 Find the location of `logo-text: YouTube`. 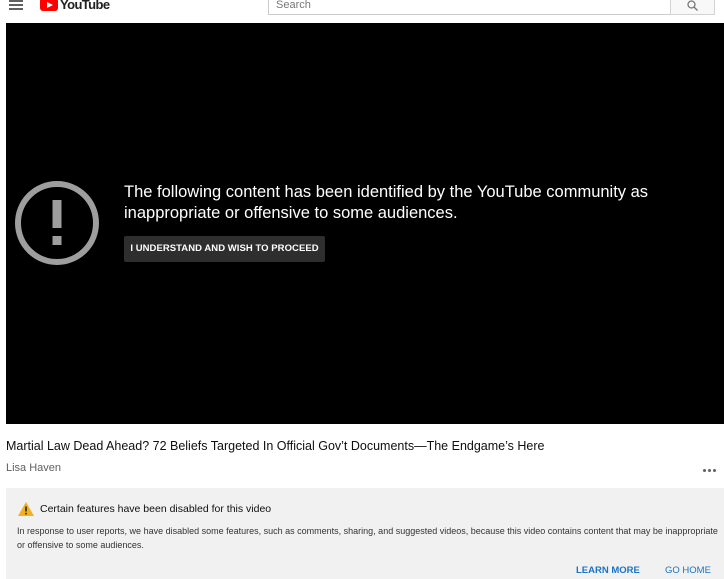

logo-text: YouTube is located at coordinates (85, 6).